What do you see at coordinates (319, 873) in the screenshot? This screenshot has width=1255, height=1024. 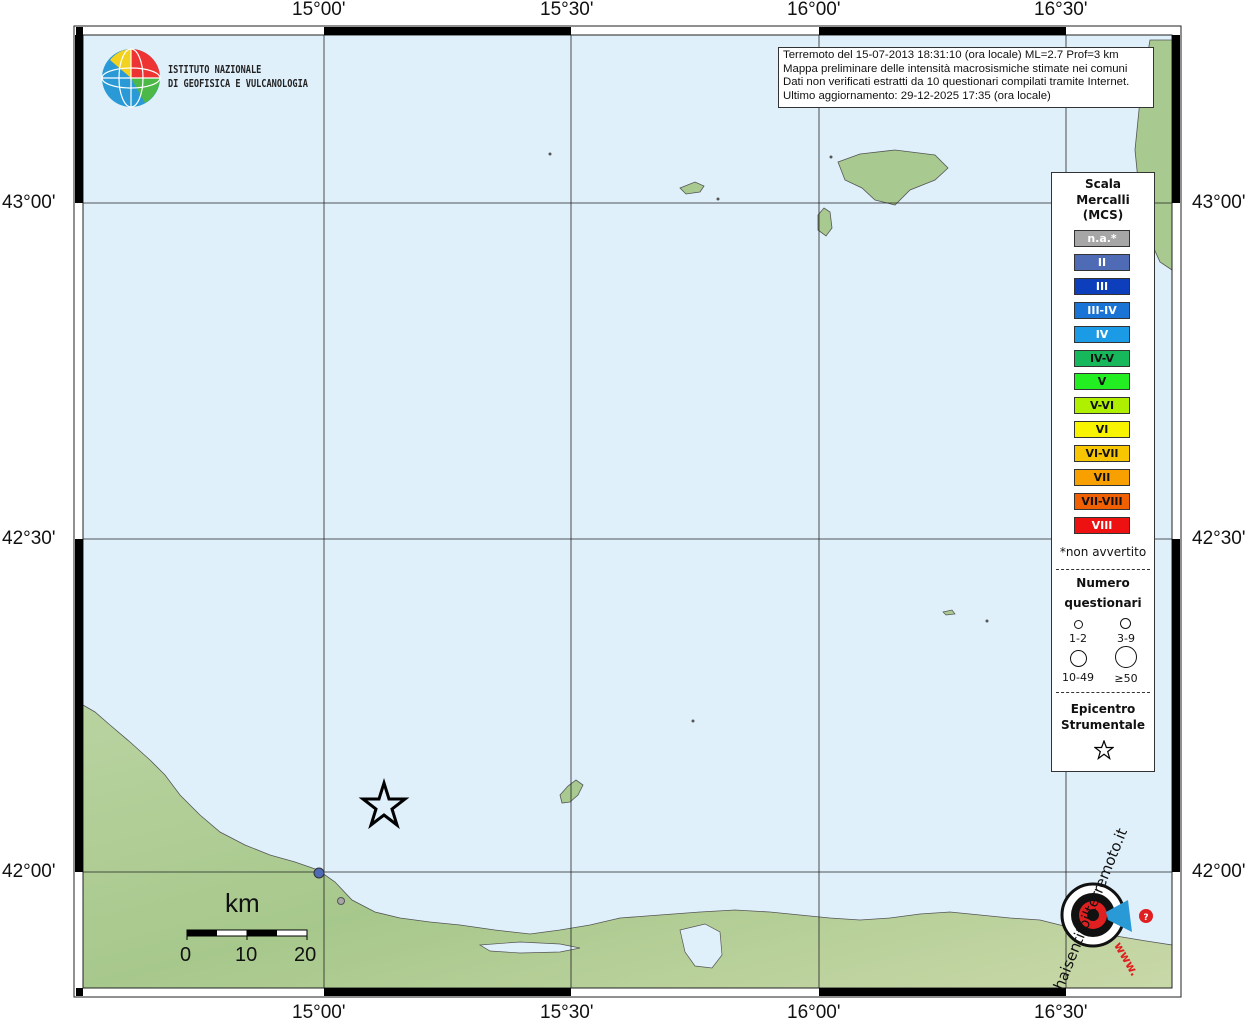 I see `intensity-point-ii` at bounding box center [319, 873].